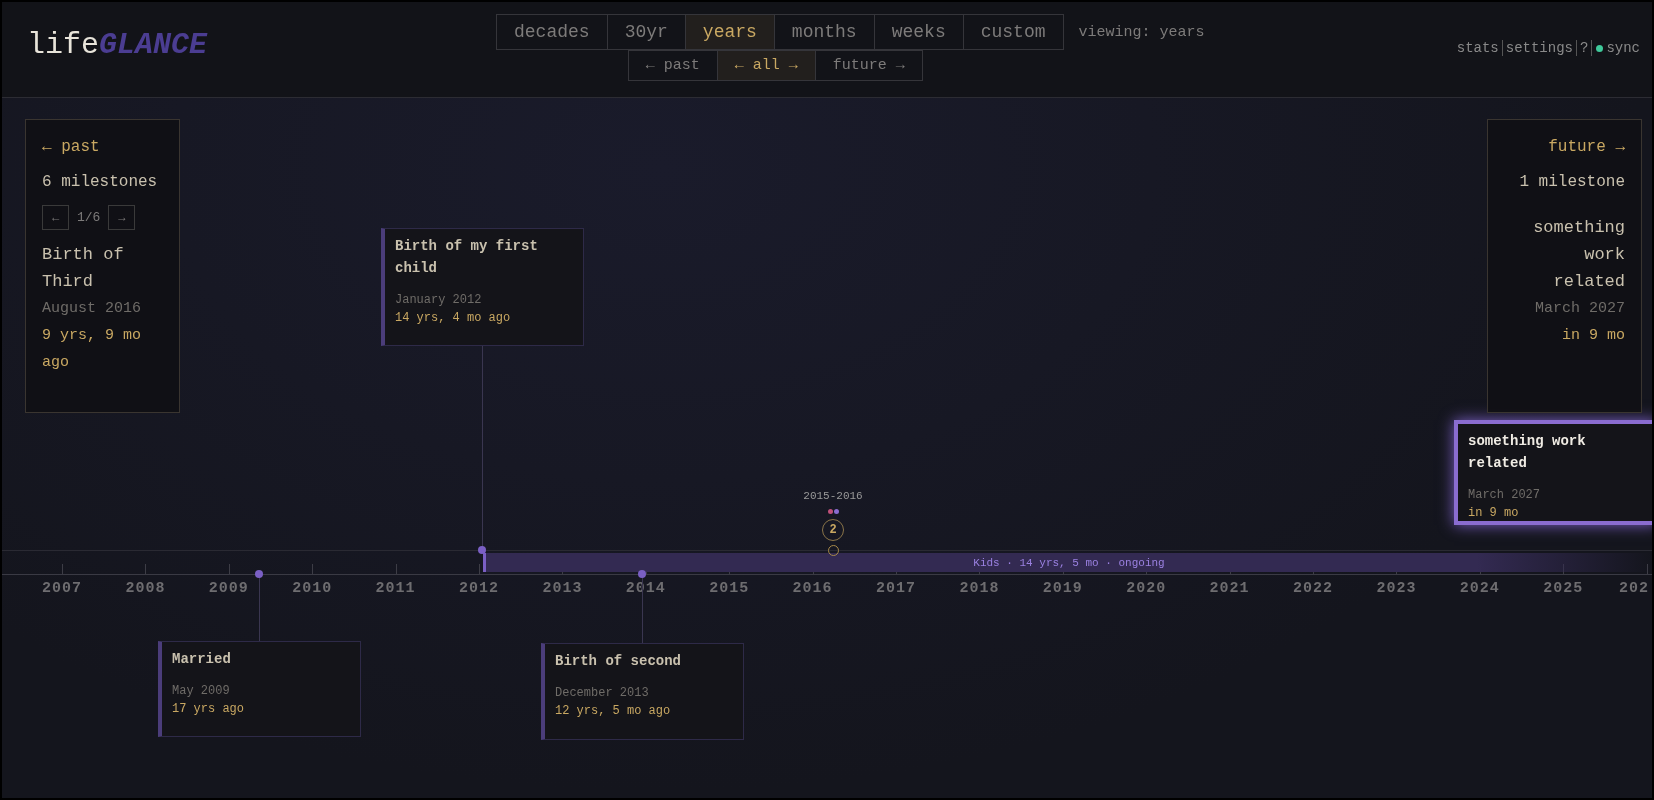  What do you see at coordinates (1538, 48) in the screenshot?
I see `nav-link: settings` at bounding box center [1538, 48].